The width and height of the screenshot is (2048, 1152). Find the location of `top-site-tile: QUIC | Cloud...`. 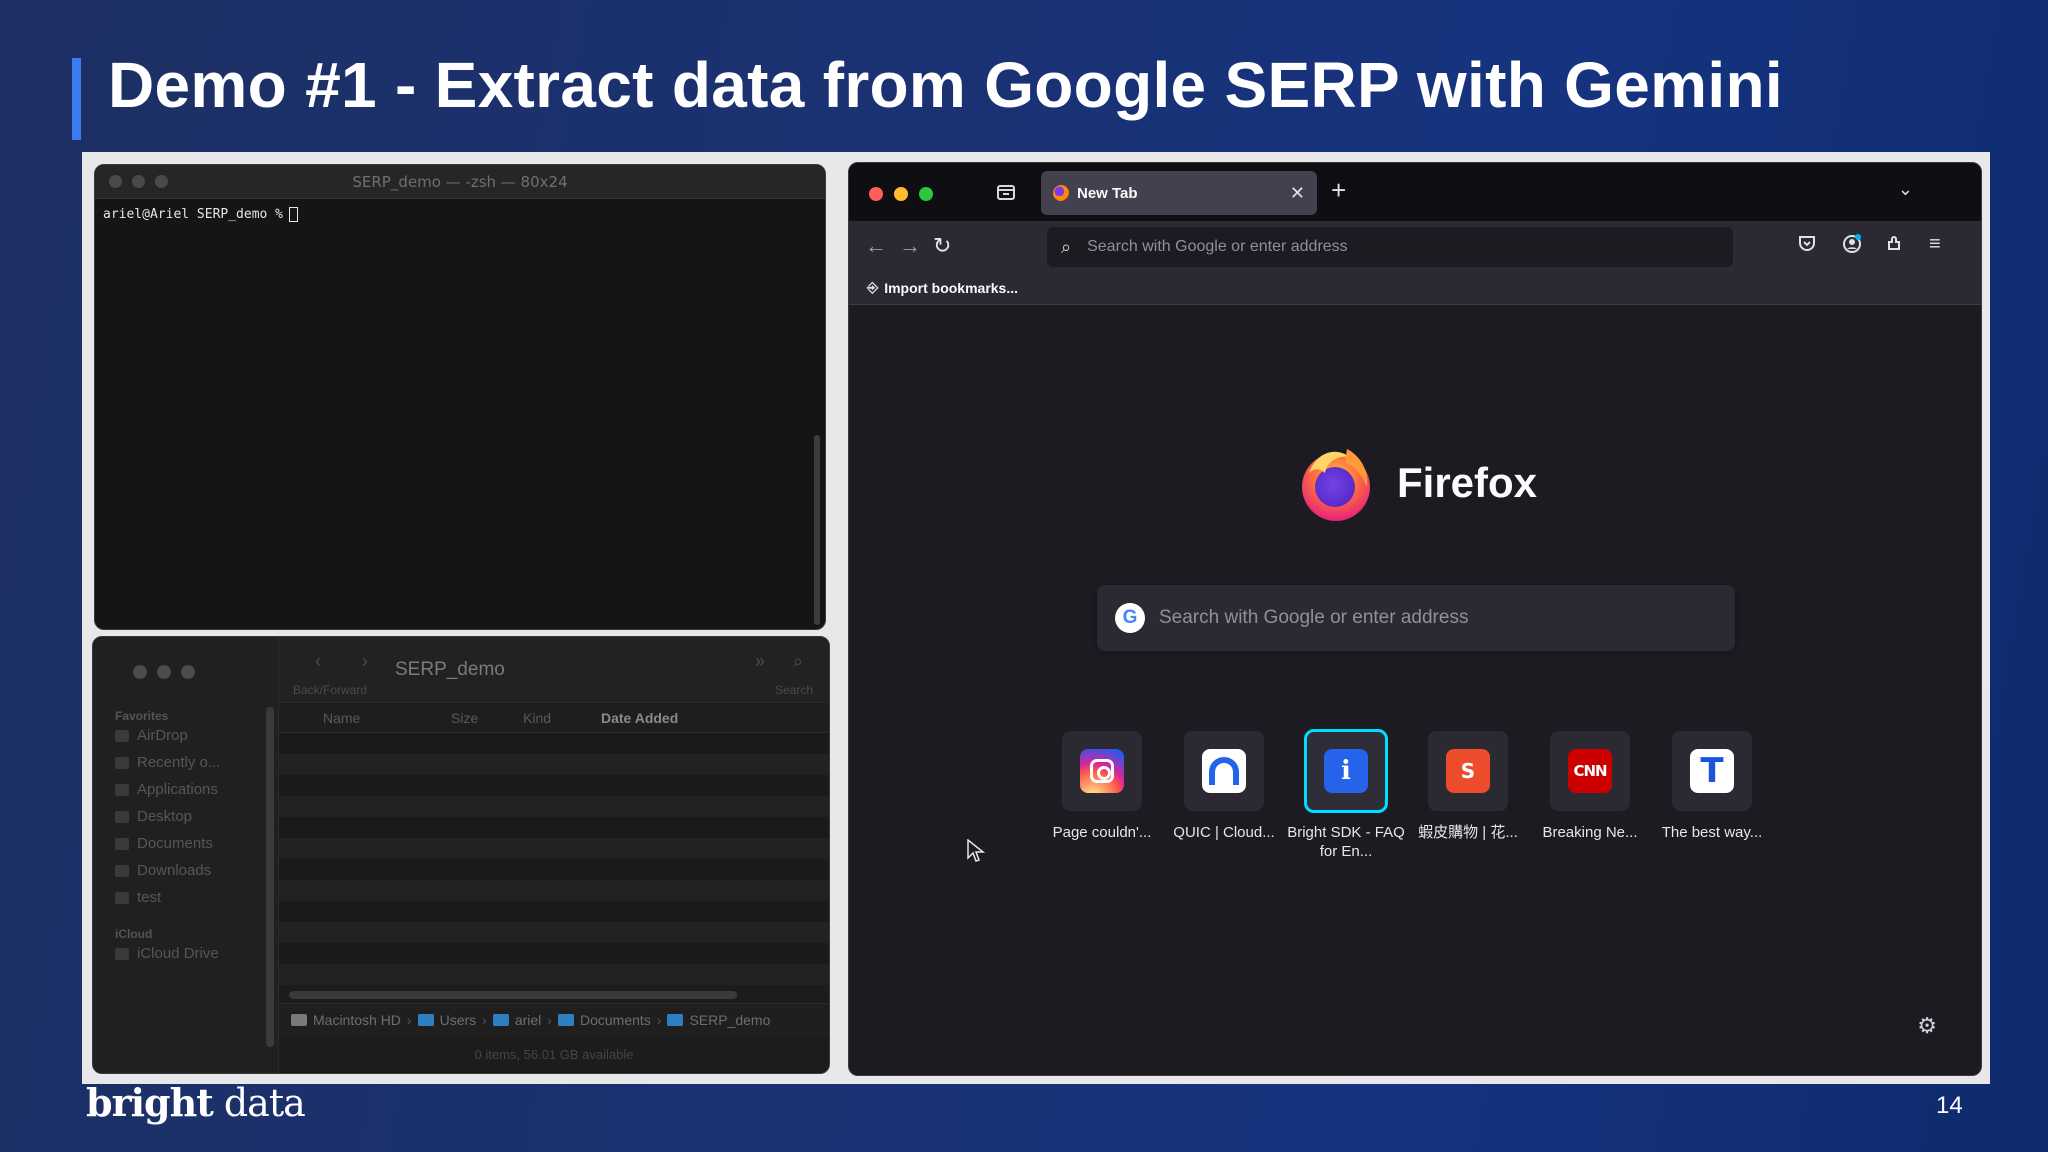

top-site-tile: QUIC | Cloud... is located at coordinates (1224, 796).